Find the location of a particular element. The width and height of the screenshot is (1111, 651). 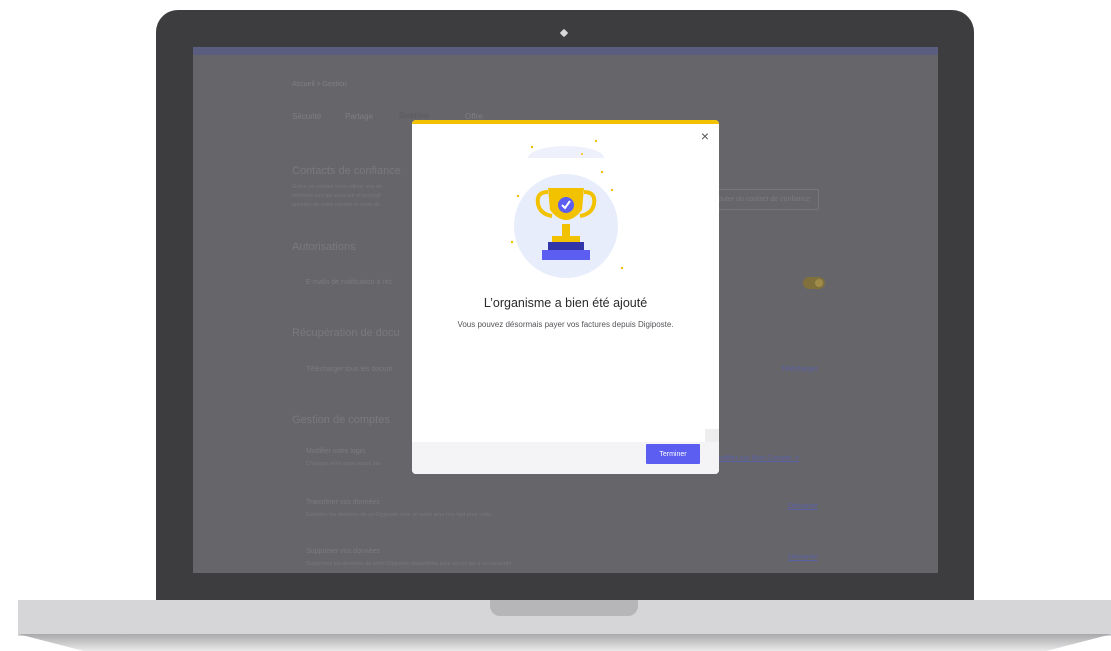

modal-accent-bar is located at coordinates (565, 122).